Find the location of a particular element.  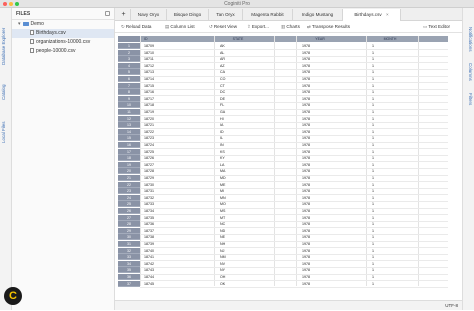

grid-cell: 18730 is located at coordinates (174, 185).